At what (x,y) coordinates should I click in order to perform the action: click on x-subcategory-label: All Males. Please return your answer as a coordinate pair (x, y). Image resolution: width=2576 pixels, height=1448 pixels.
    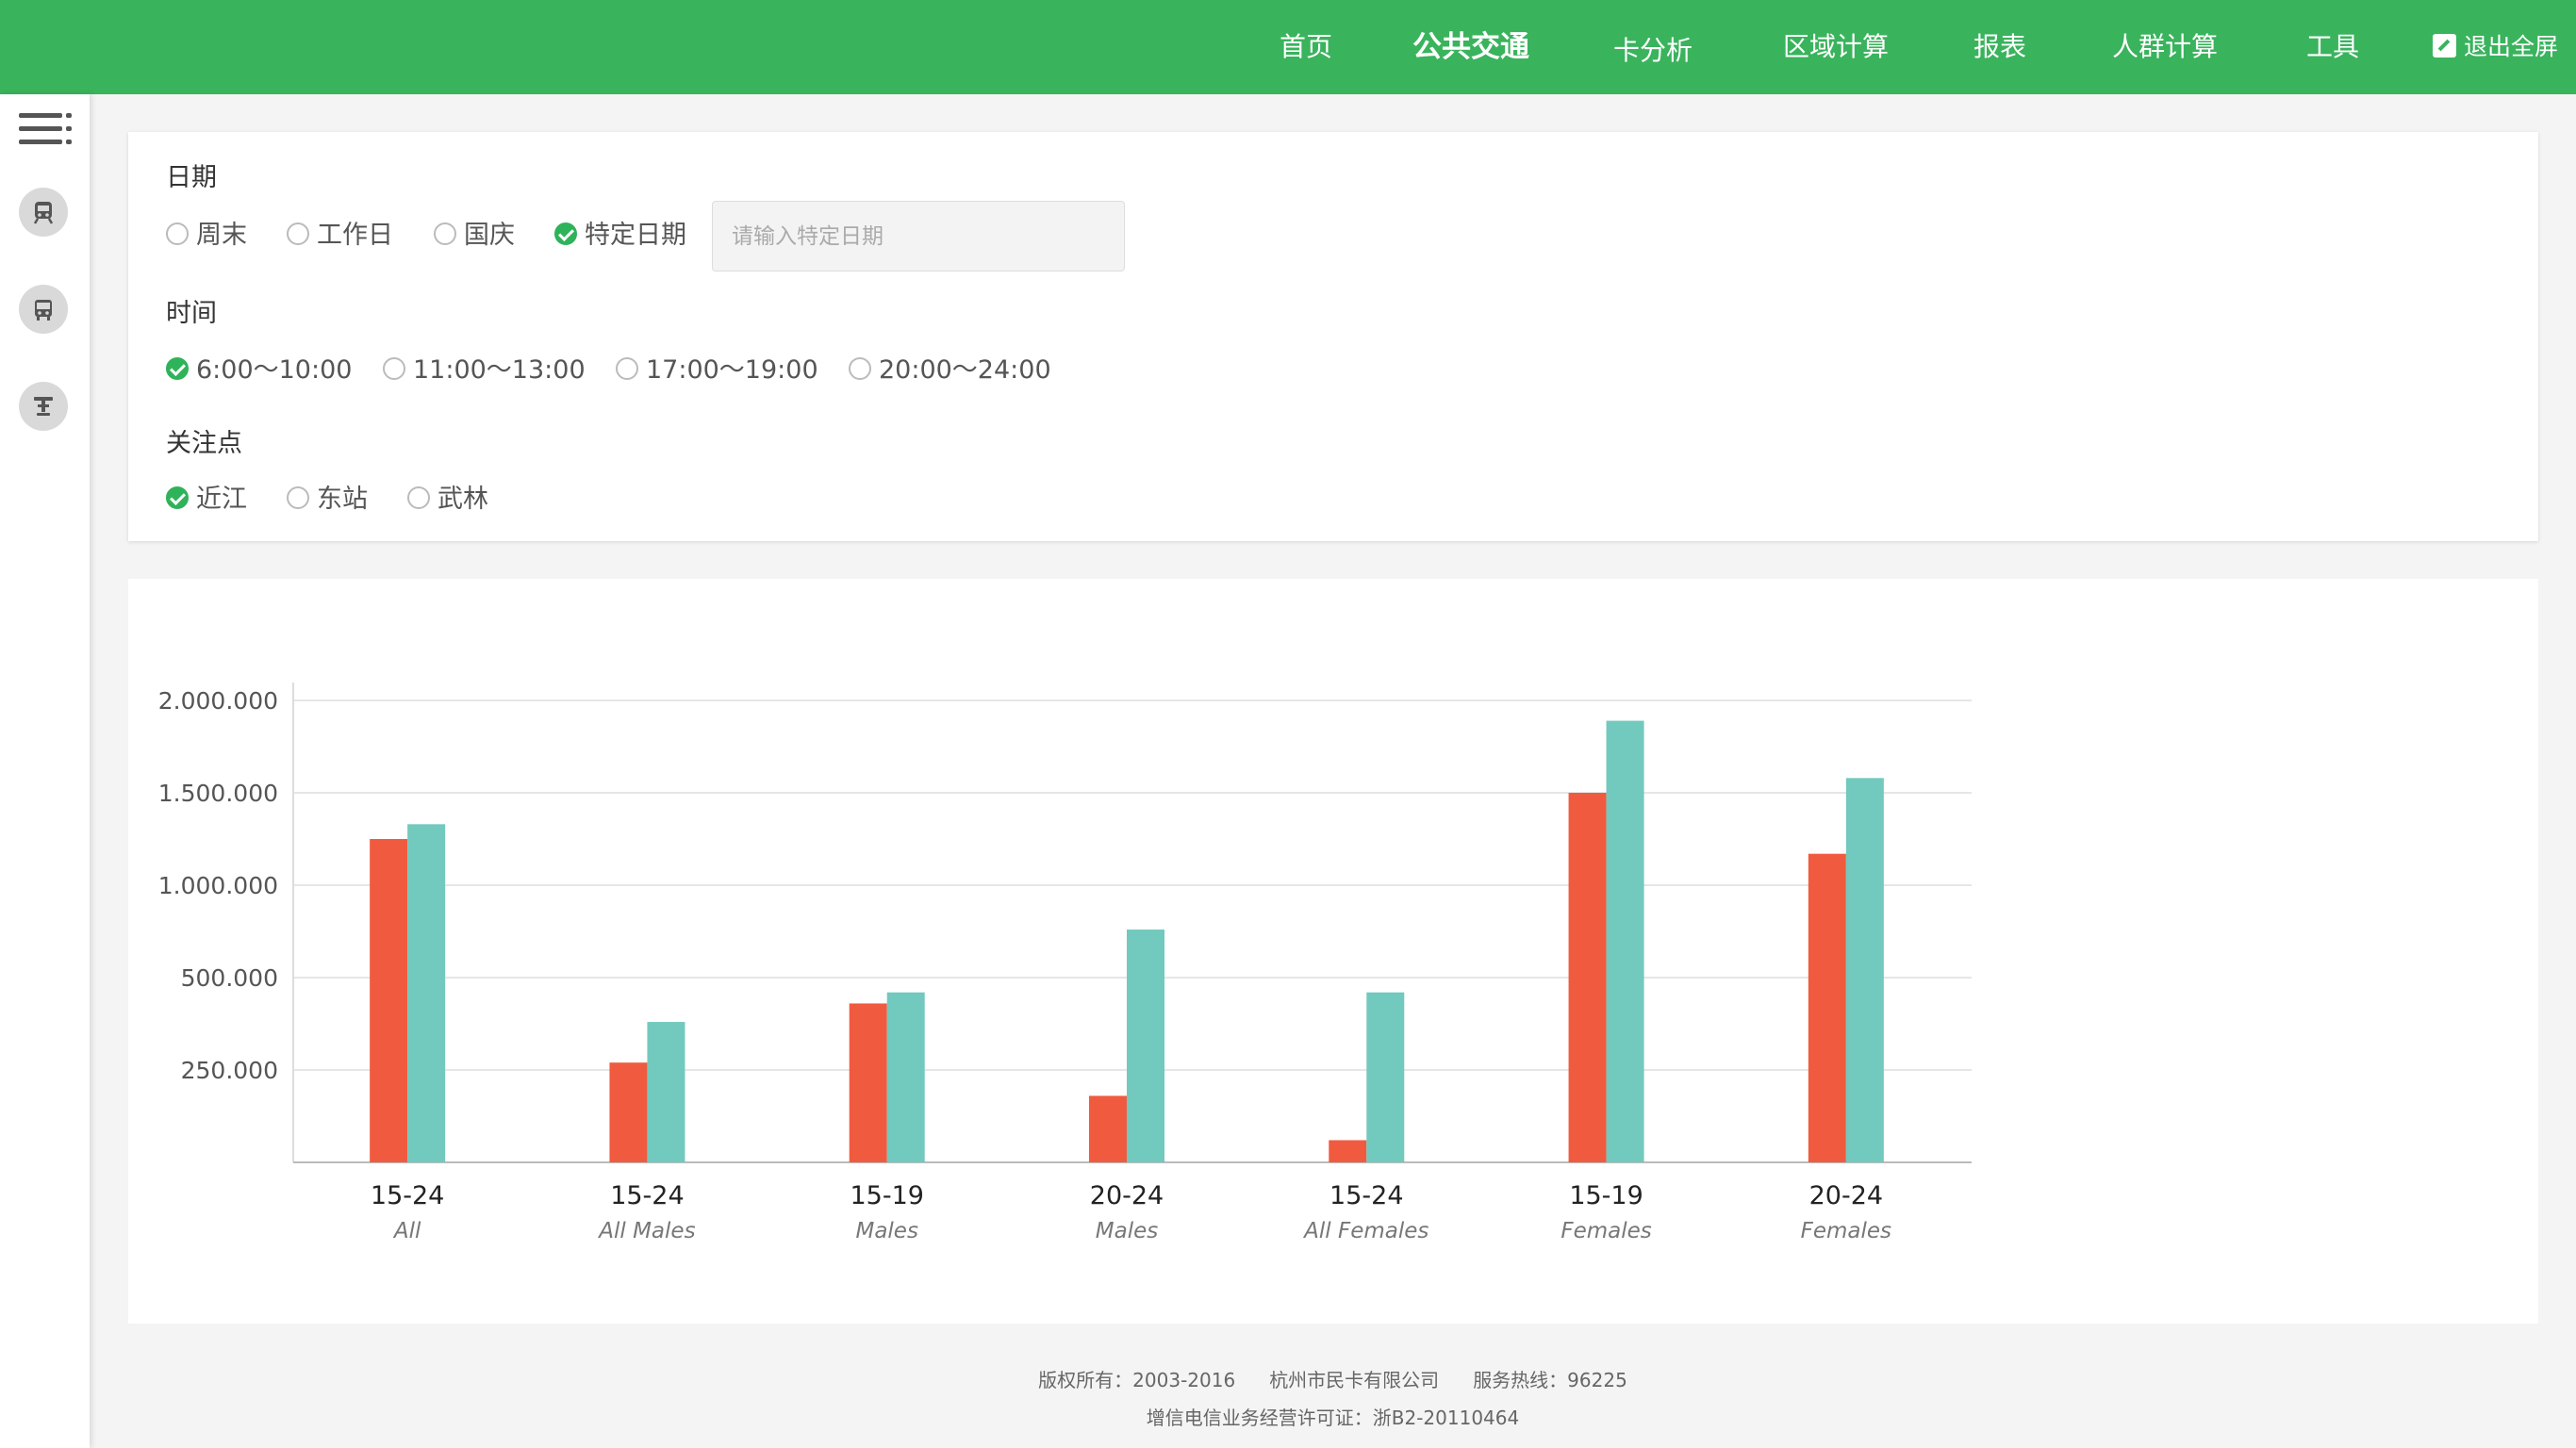
    Looking at the image, I should click on (646, 1231).